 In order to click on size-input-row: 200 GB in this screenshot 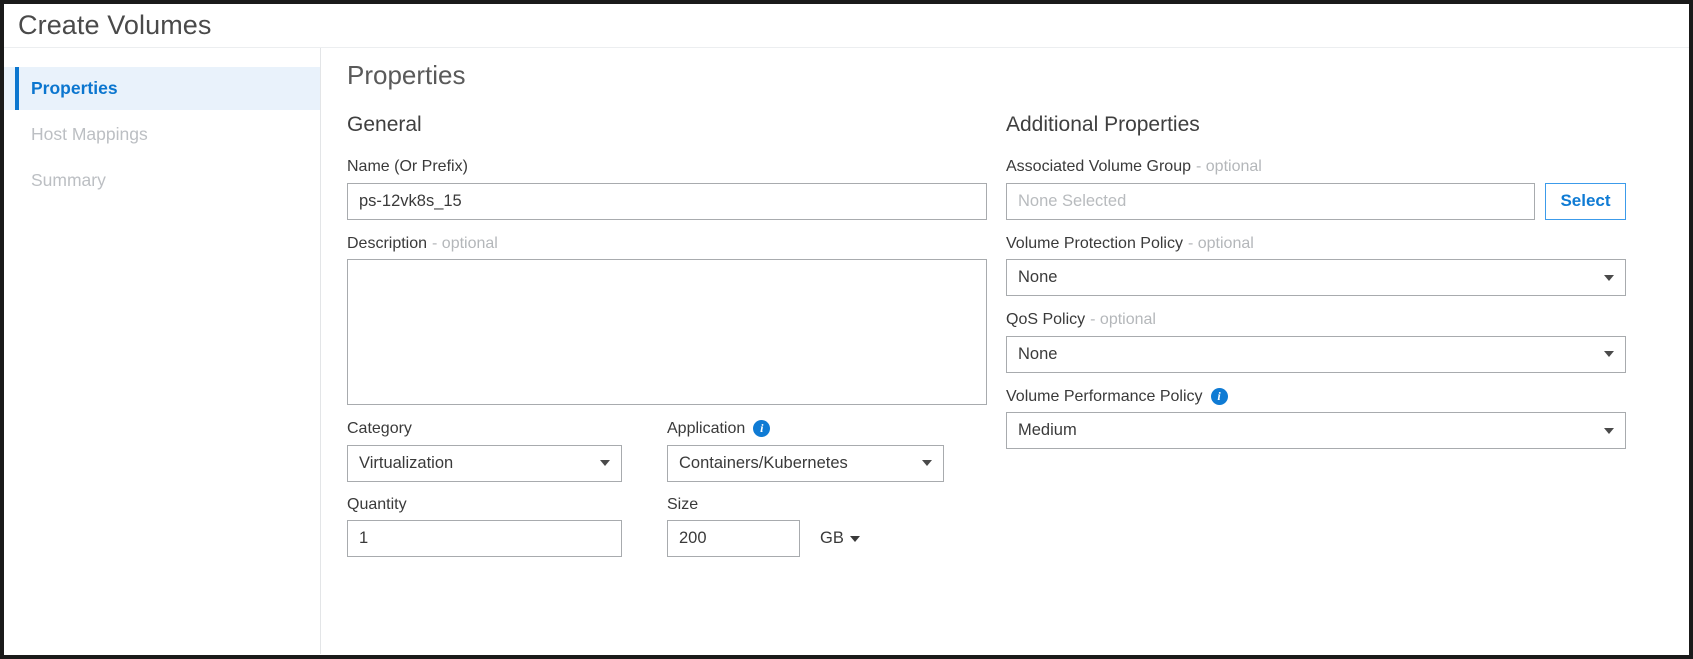, I will do `click(763, 539)`.